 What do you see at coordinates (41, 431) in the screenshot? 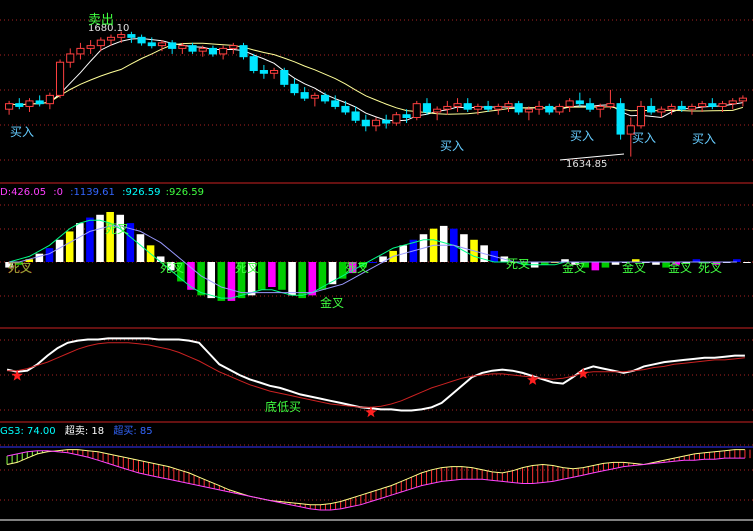
I see `gs3-value: 74.00` at bounding box center [41, 431].